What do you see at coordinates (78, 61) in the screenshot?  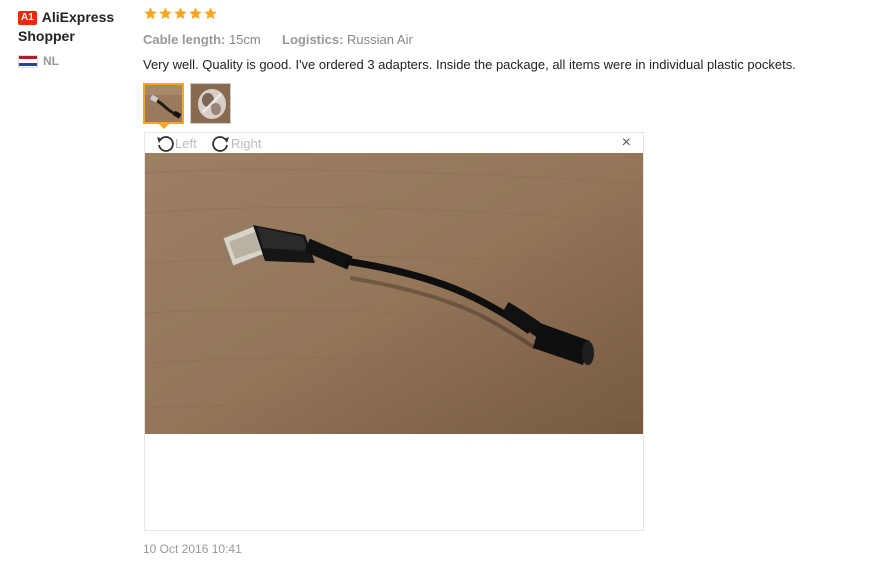 I see `reviewer-country: NL` at bounding box center [78, 61].